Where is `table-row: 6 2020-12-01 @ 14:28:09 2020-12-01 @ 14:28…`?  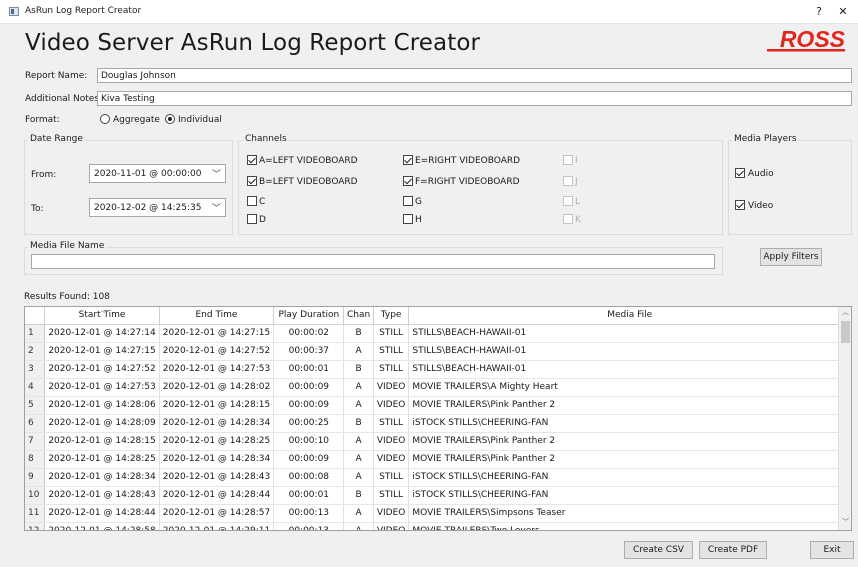 table-row: 6 2020-12-01 @ 14:28:09 2020-12-01 @ 14:28… is located at coordinates (438, 423).